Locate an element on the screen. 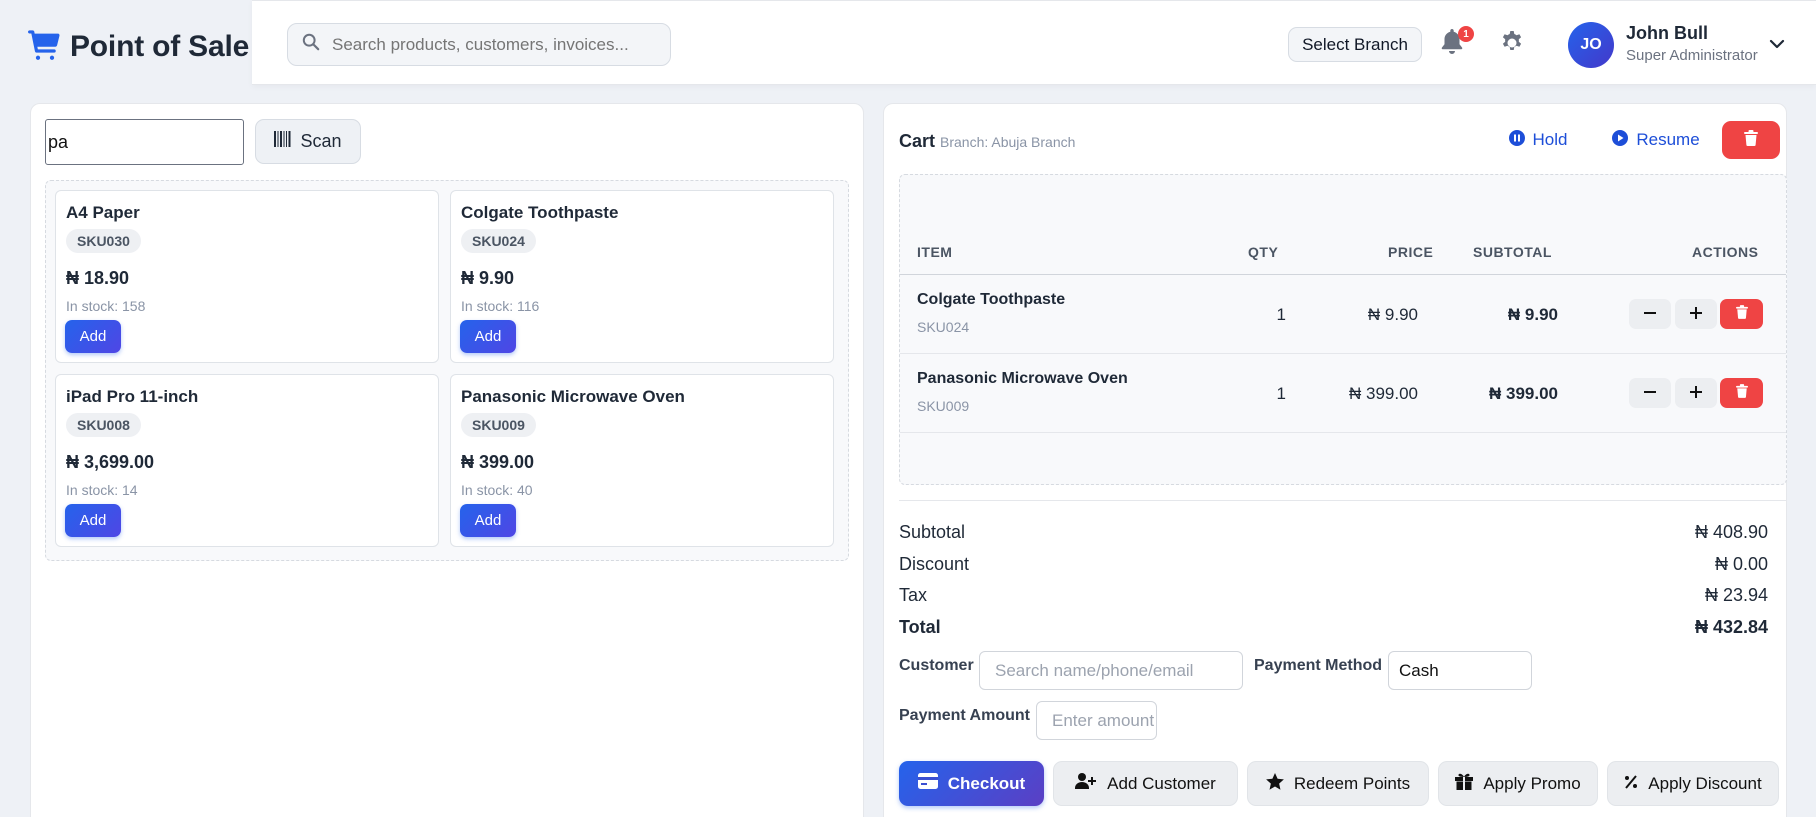  plus-icon is located at coordinates (1696, 393).